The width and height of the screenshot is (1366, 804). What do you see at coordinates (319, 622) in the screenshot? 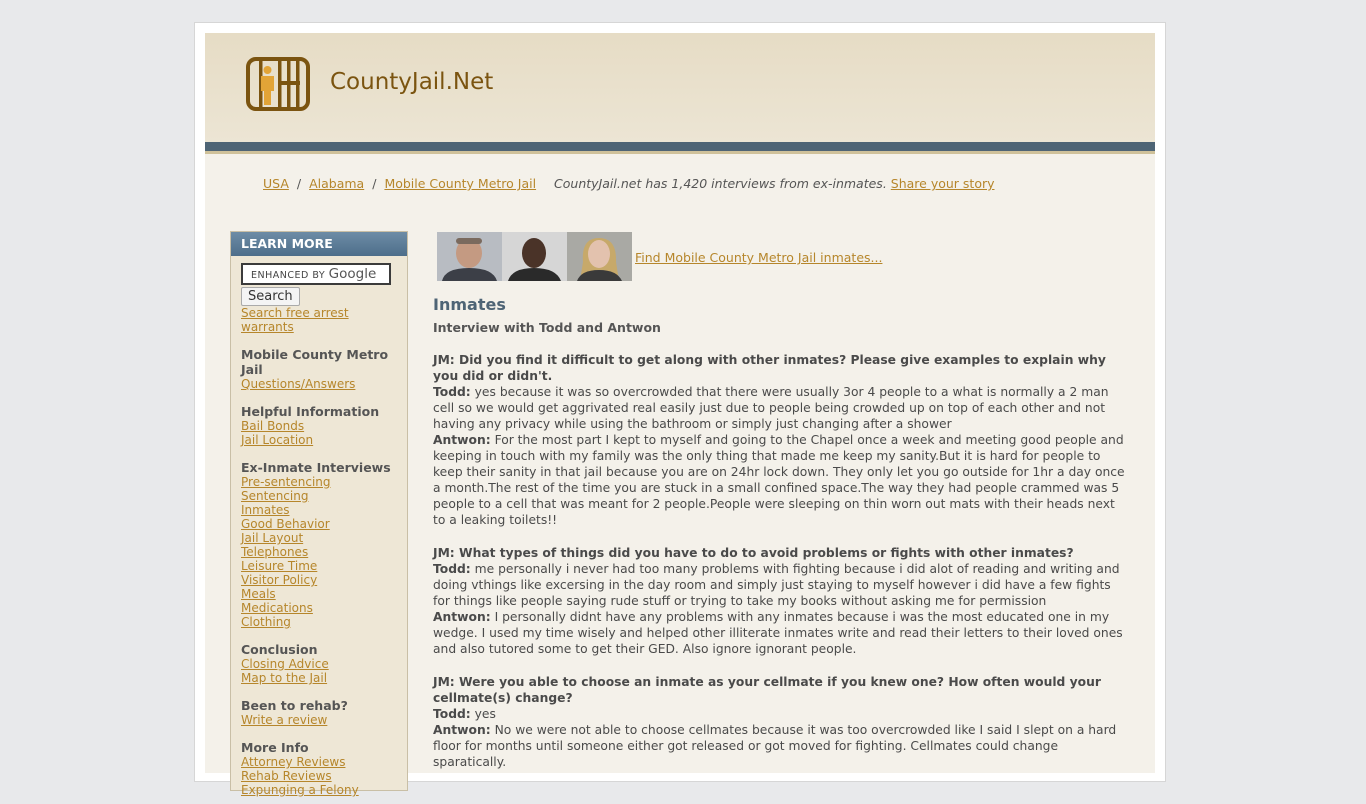
I see `sidebar-link-clothing: Clothing` at bounding box center [319, 622].